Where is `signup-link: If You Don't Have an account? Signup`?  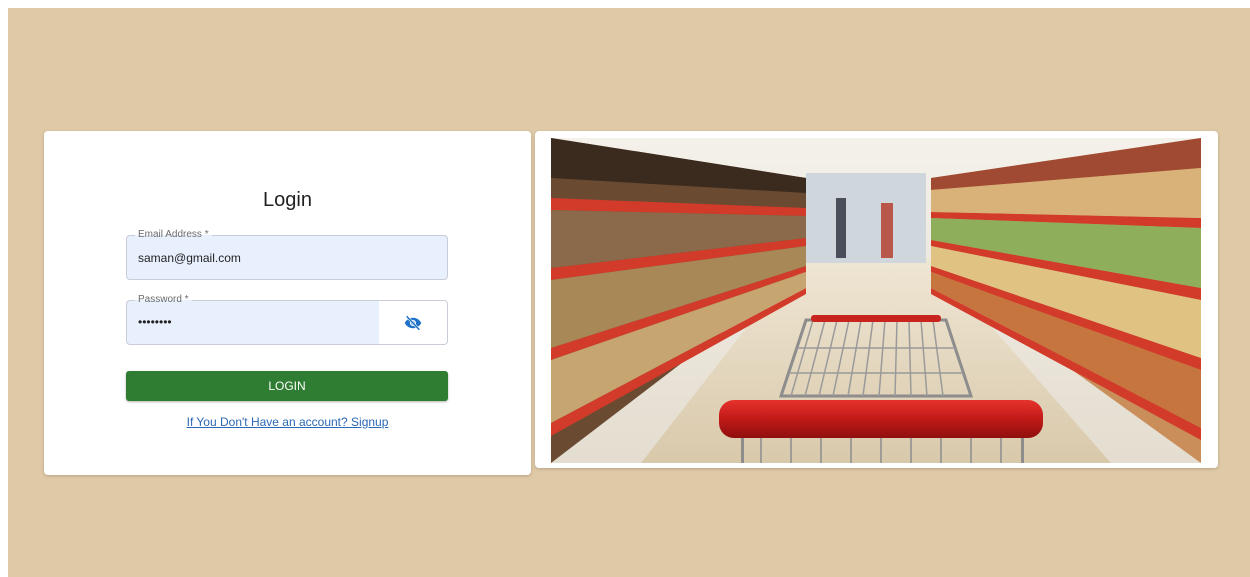
signup-link: If You Don't Have an account? Signup is located at coordinates (287, 422).